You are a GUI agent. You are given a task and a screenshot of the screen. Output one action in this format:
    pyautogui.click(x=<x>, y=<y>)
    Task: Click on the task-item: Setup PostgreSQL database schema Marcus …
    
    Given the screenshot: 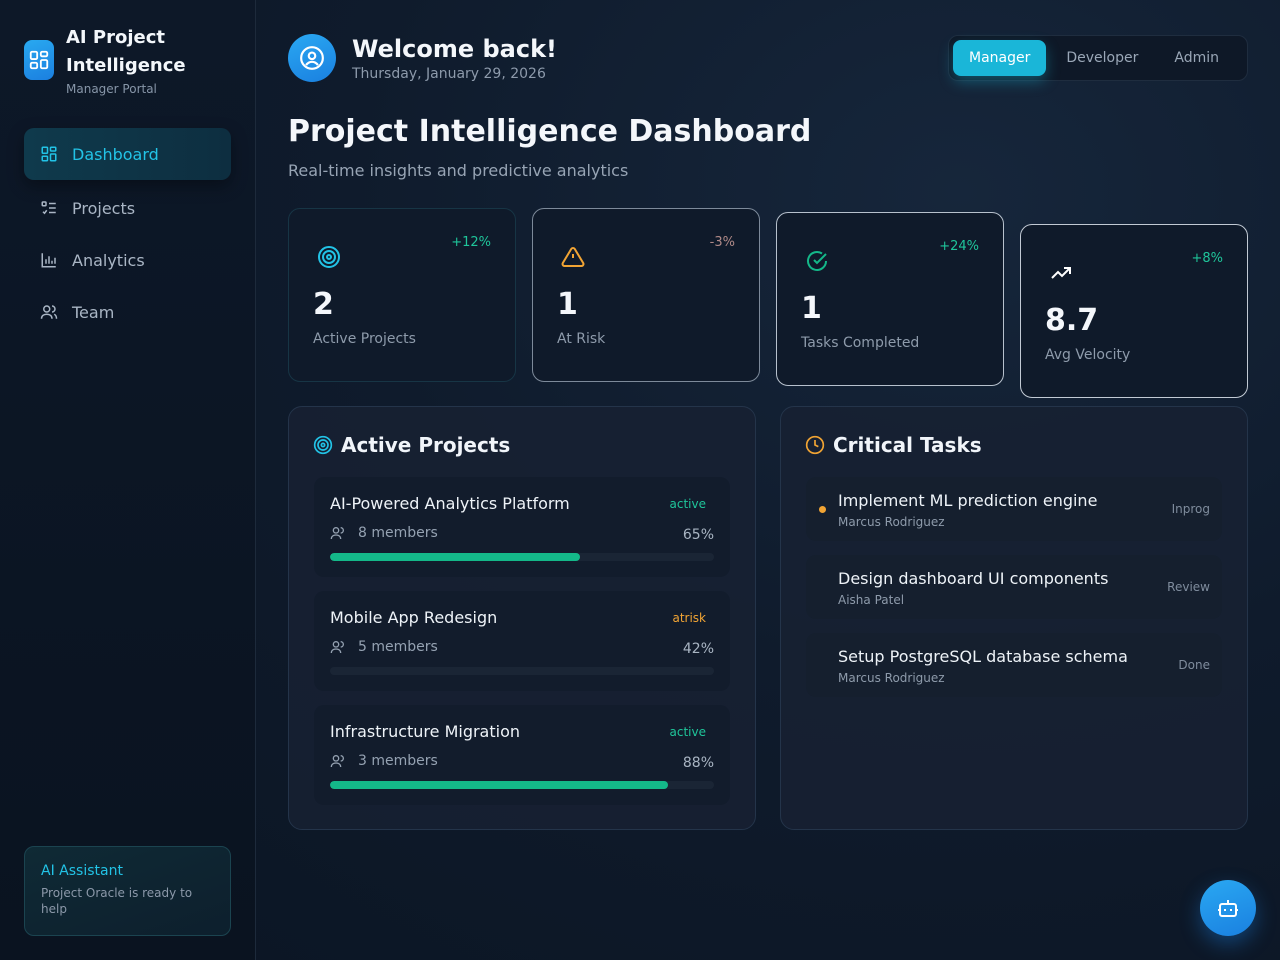 What is the action you would take?
    pyautogui.click(x=1014, y=665)
    